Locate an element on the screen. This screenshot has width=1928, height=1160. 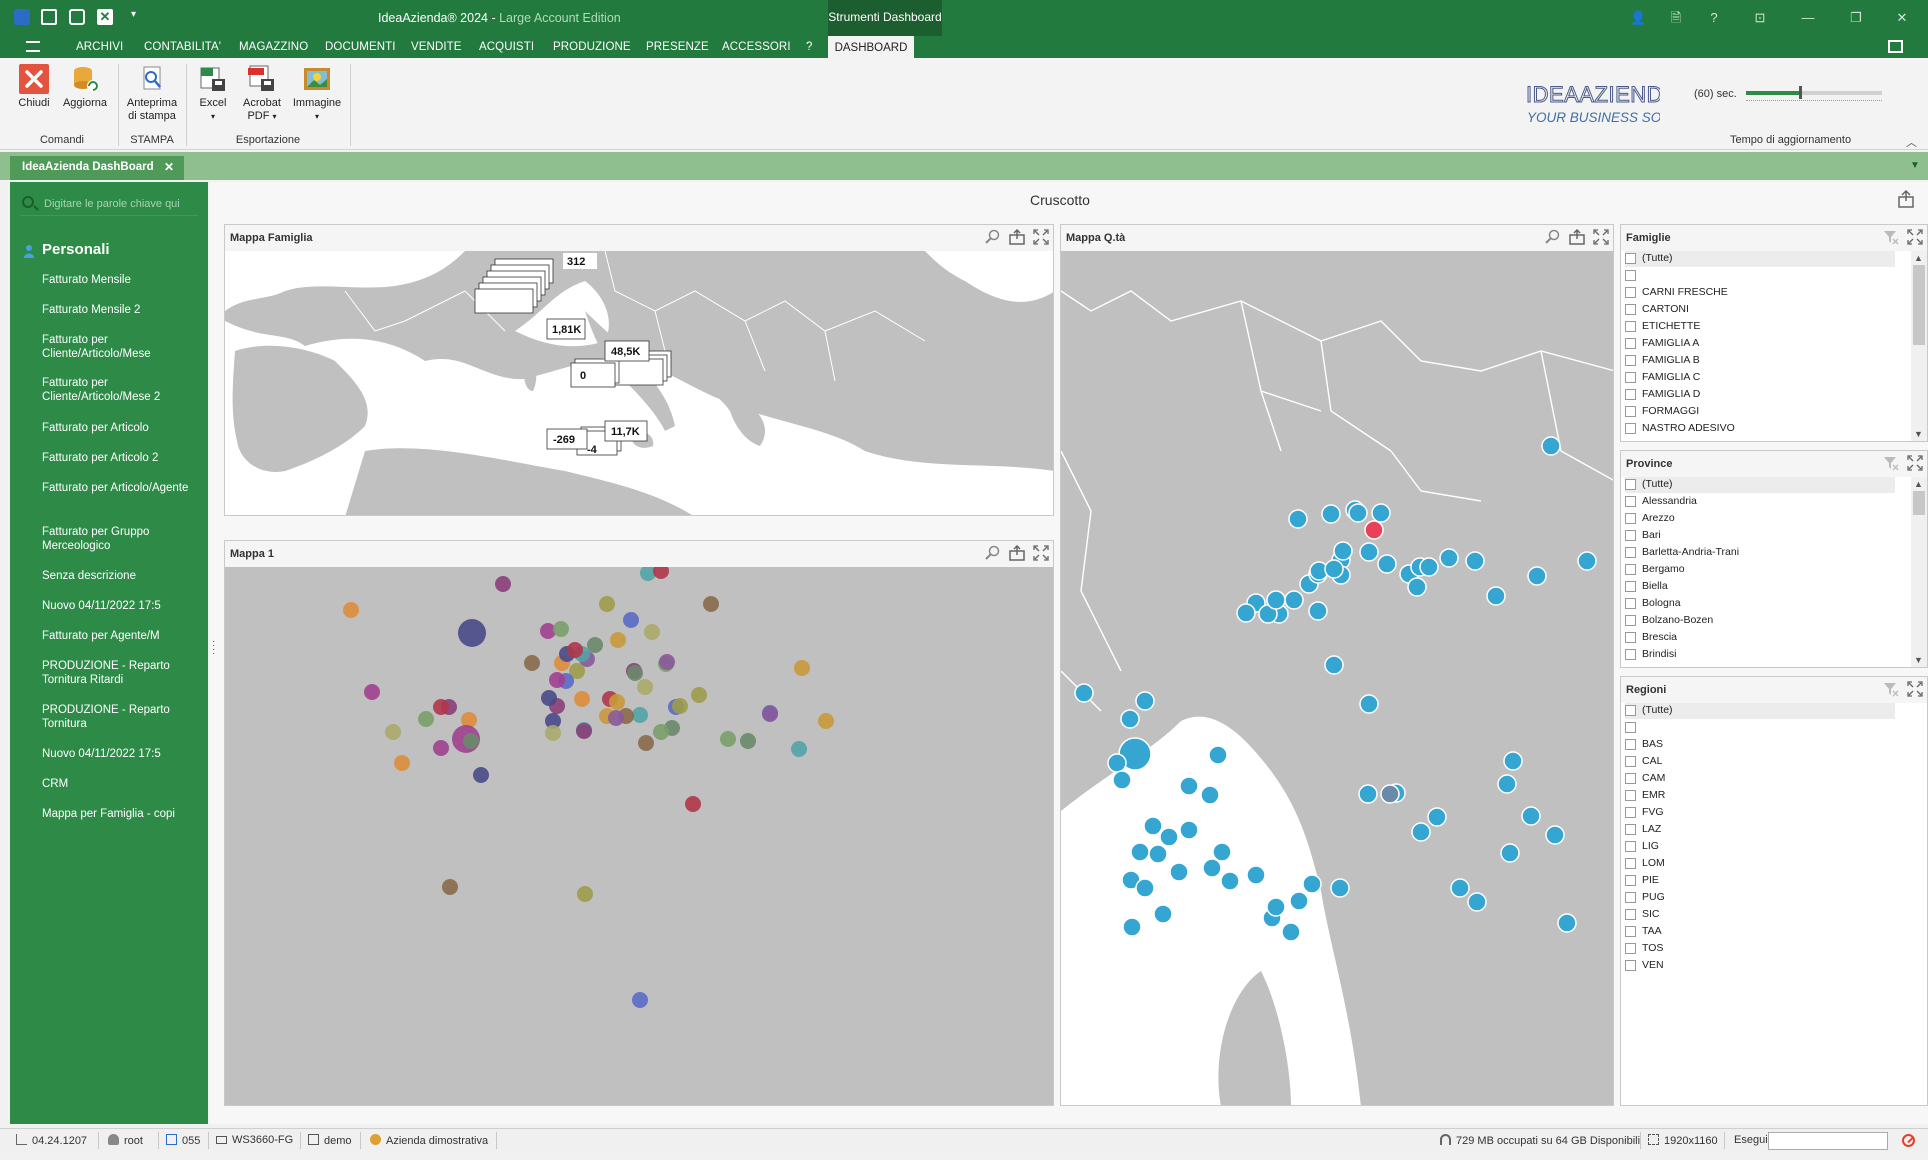
layout-icon is located at coordinates (1895, 46).